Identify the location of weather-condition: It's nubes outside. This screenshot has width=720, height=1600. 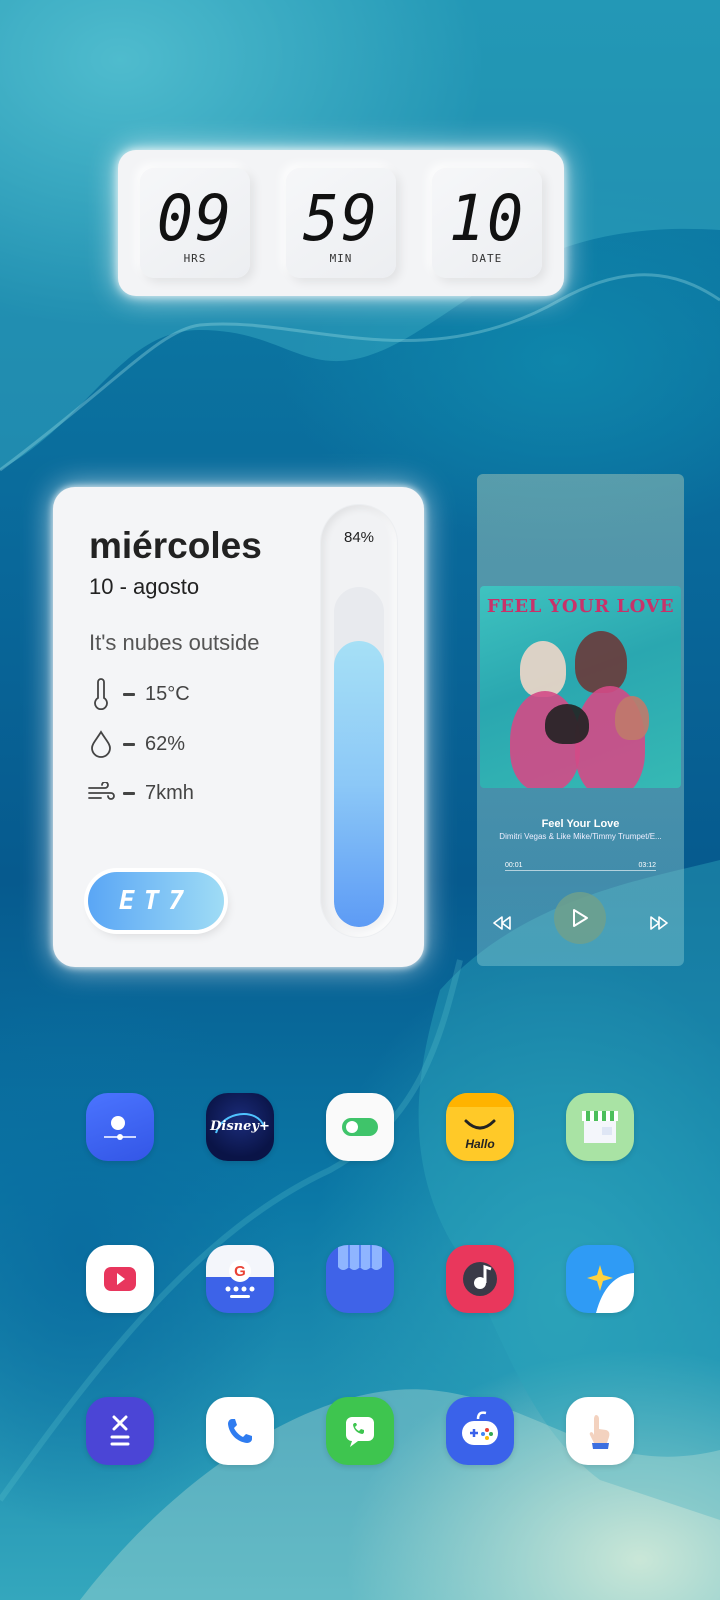
(174, 642).